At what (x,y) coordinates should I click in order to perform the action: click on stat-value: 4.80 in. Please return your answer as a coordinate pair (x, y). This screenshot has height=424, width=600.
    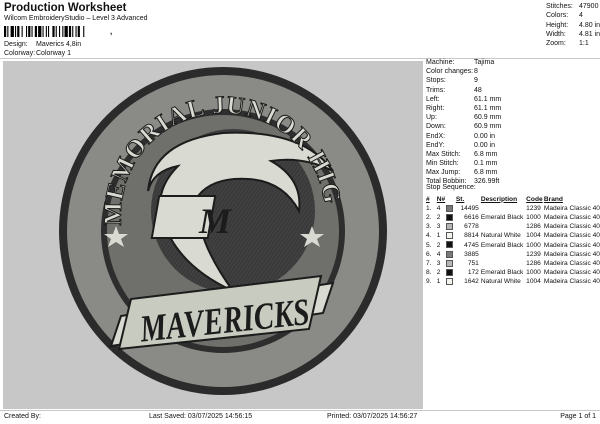
    Looking at the image, I should click on (589, 25).